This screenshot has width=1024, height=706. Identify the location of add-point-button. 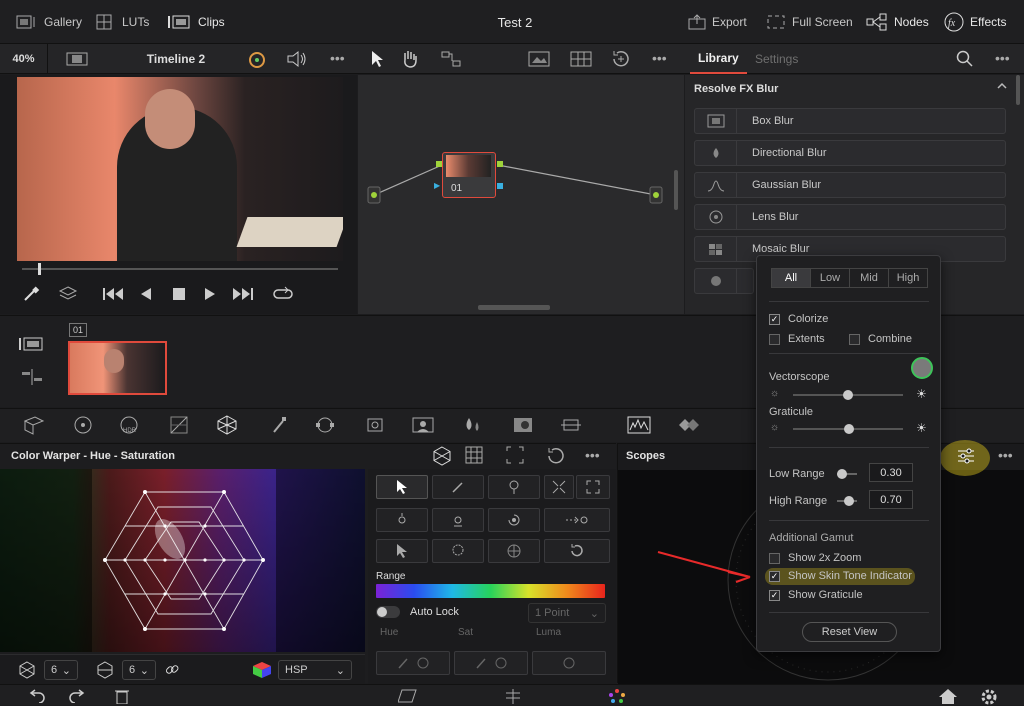
(402, 520).